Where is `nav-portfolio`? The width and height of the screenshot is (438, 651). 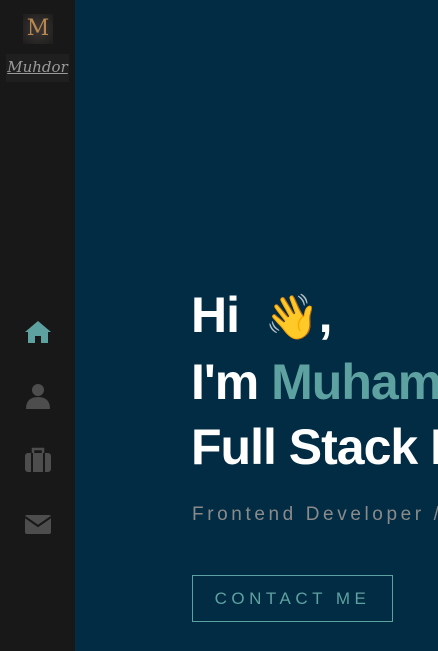
nav-portfolio is located at coordinates (37, 460).